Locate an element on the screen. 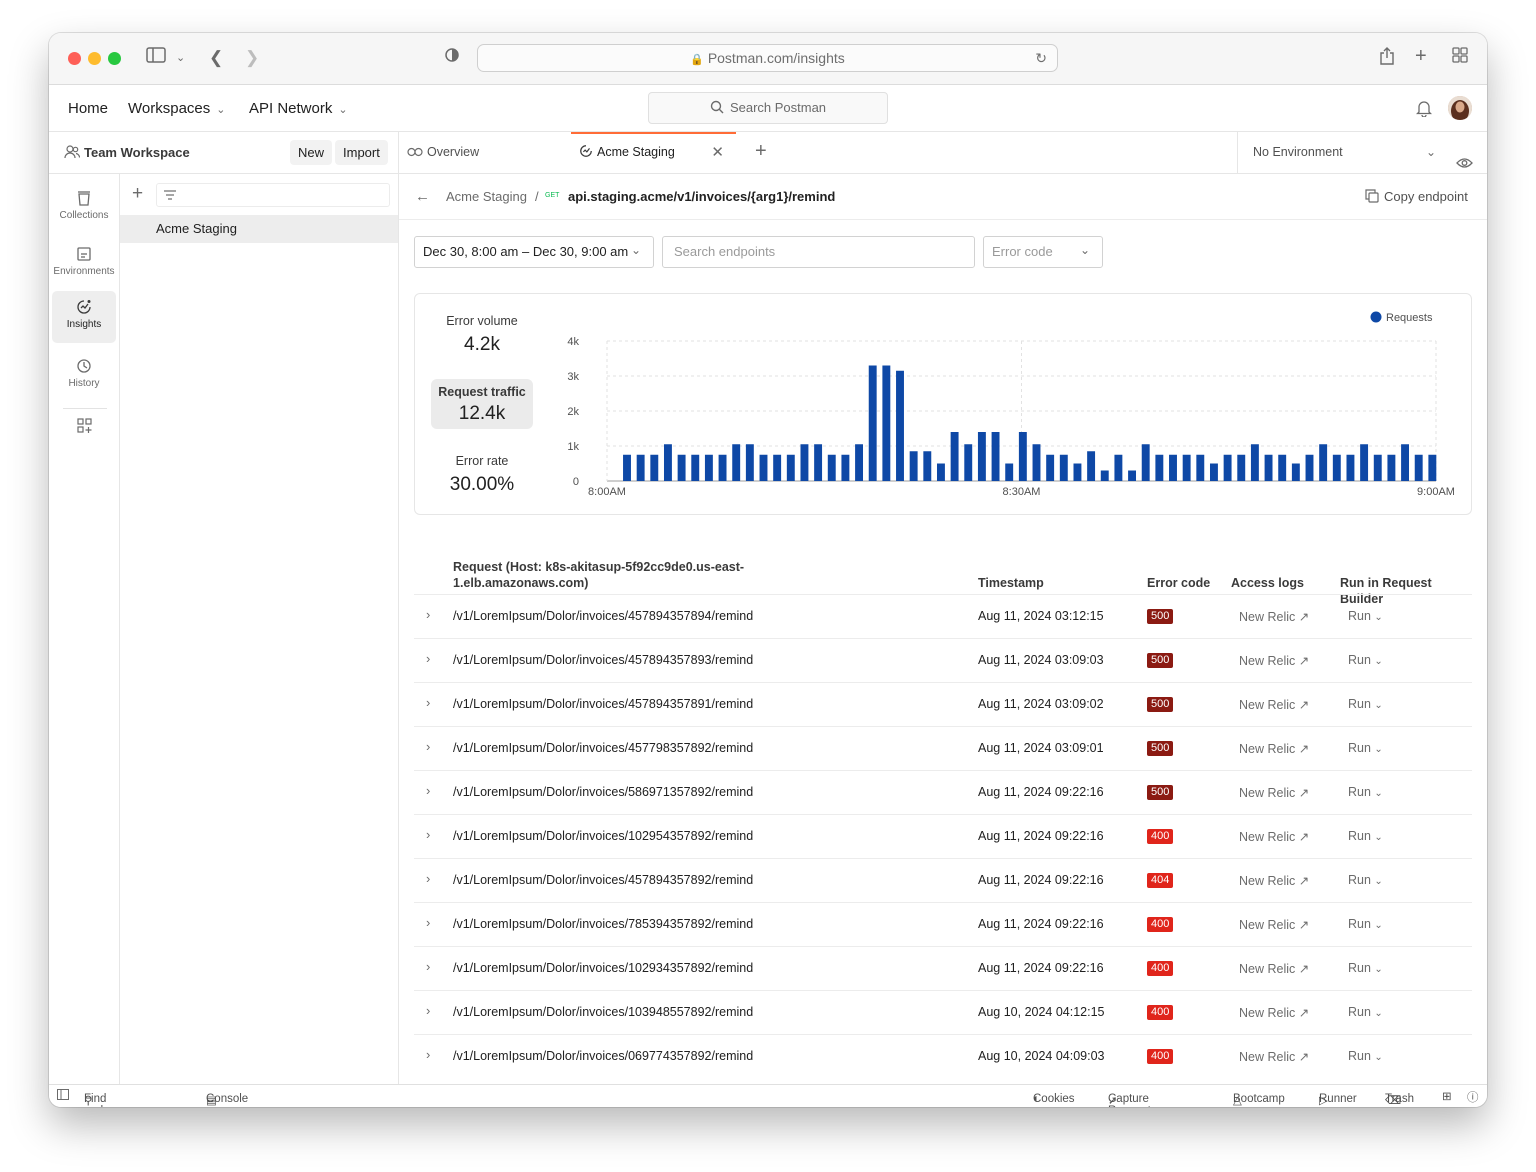  tab-overview: Overview is located at coordinates (488, 152).